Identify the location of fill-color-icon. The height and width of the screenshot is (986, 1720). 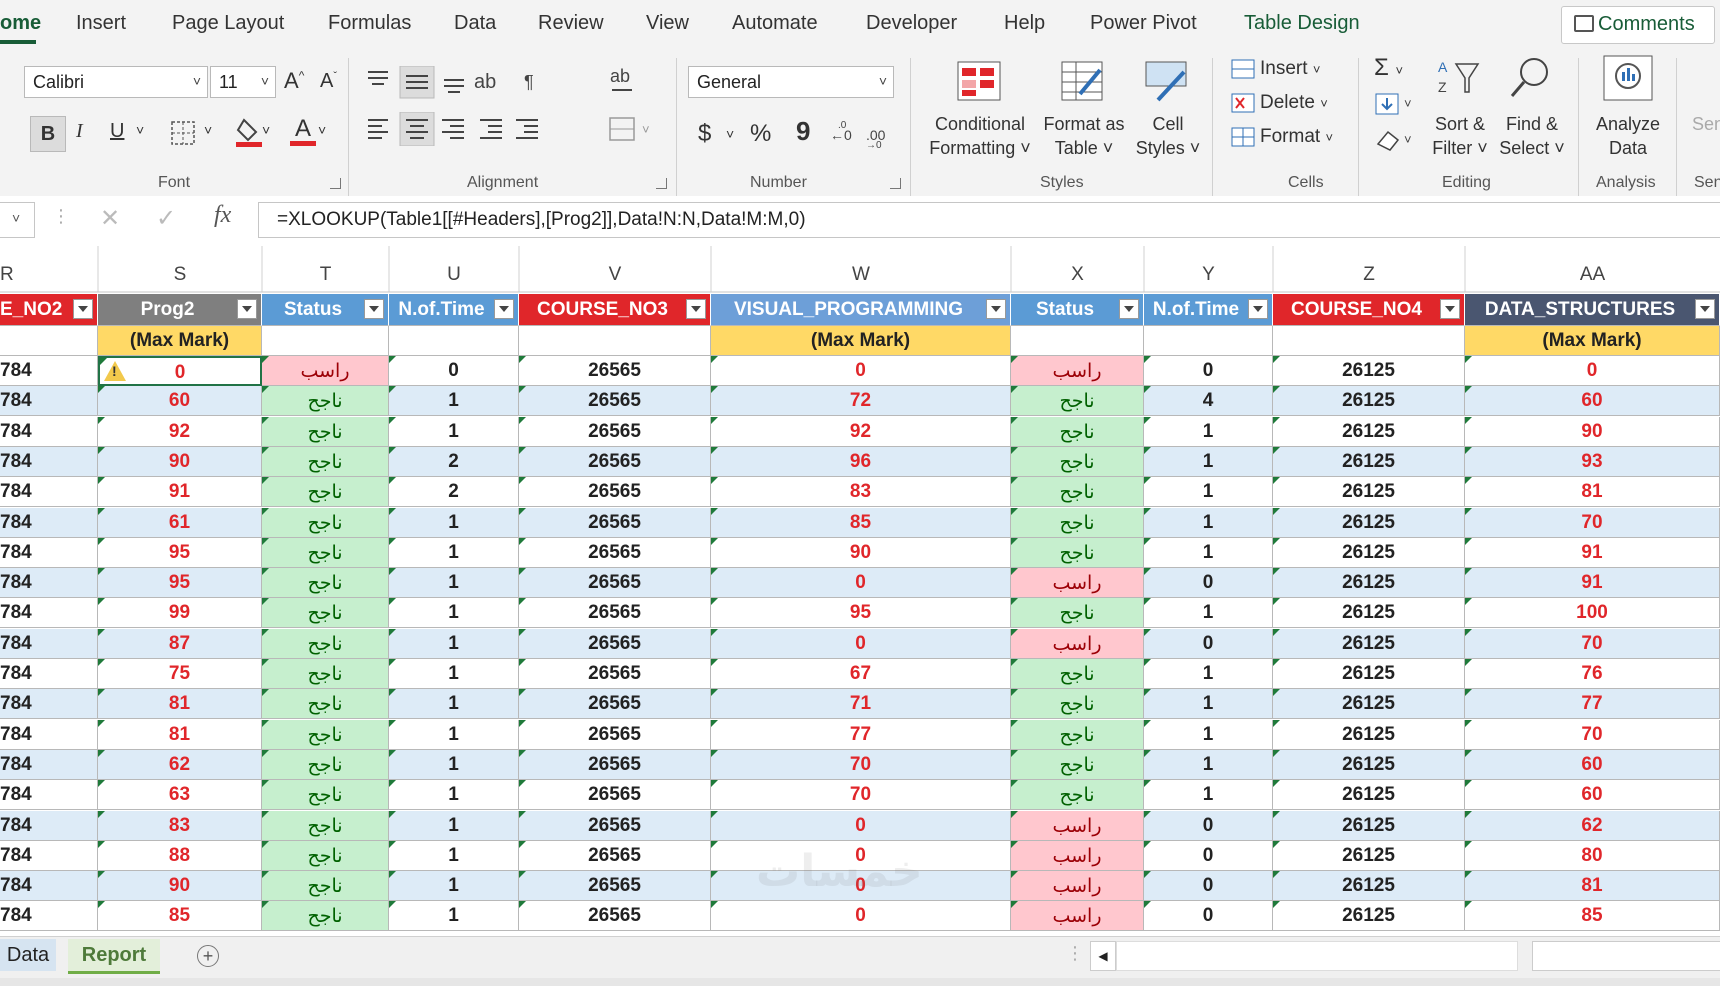
(250, 132).